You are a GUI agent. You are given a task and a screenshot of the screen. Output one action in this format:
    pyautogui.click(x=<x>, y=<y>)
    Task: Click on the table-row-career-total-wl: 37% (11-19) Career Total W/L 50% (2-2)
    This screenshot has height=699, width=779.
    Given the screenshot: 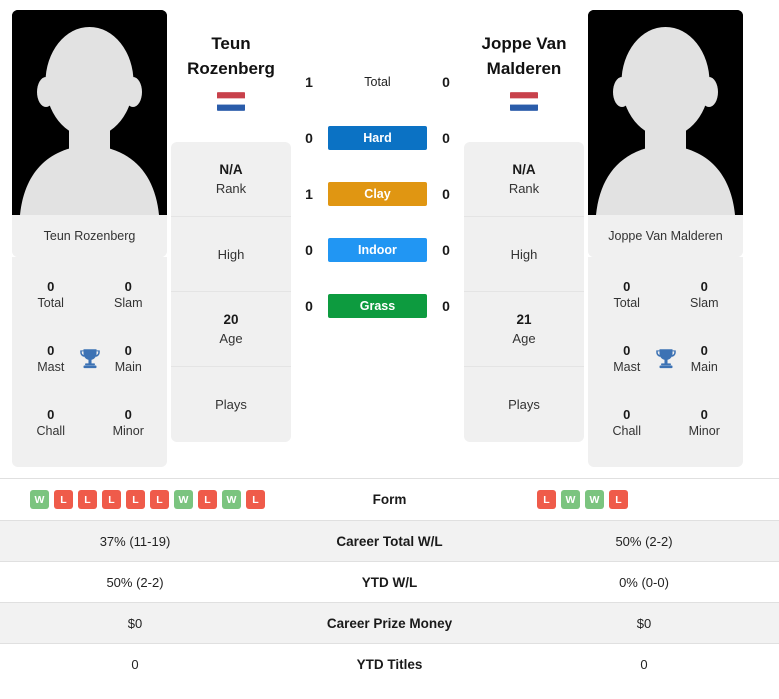 What is the action you would take?
    pyautogui.click(x=389, y=540)
    